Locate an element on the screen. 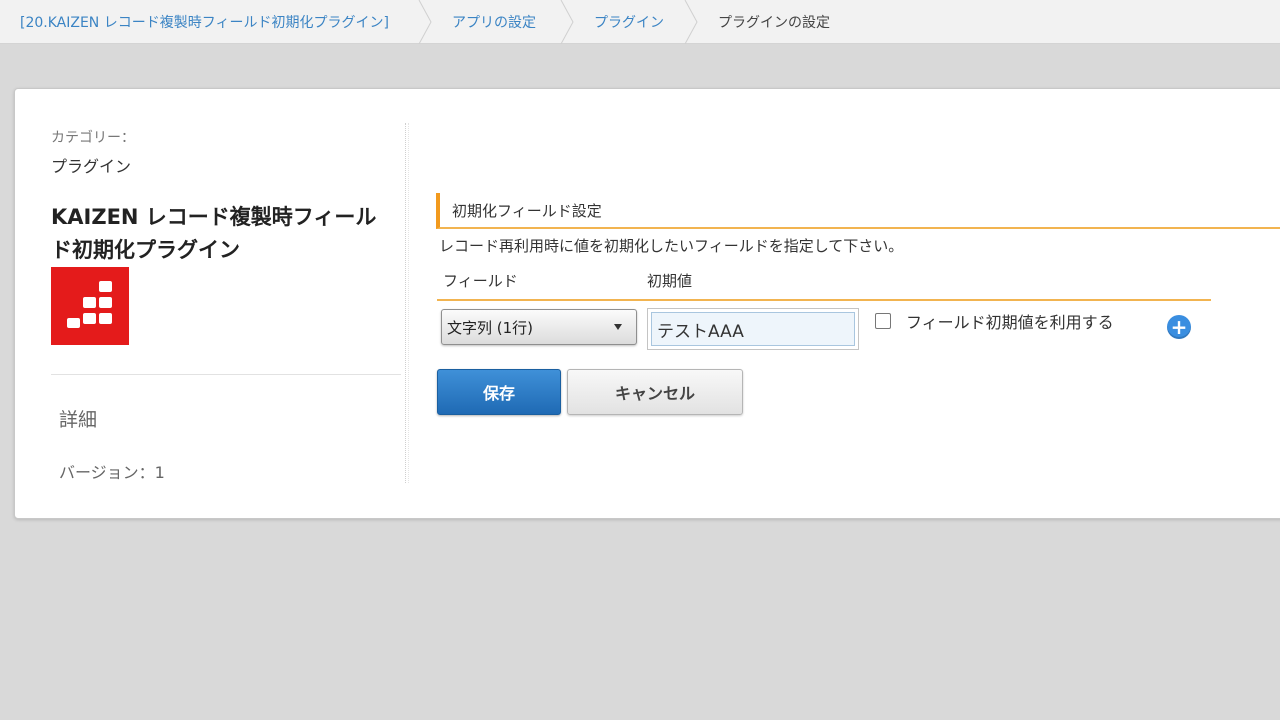 This screenshot has height=720, width=1280. column-header-initial-value: 初期値 is located at coordinates (670, 281).